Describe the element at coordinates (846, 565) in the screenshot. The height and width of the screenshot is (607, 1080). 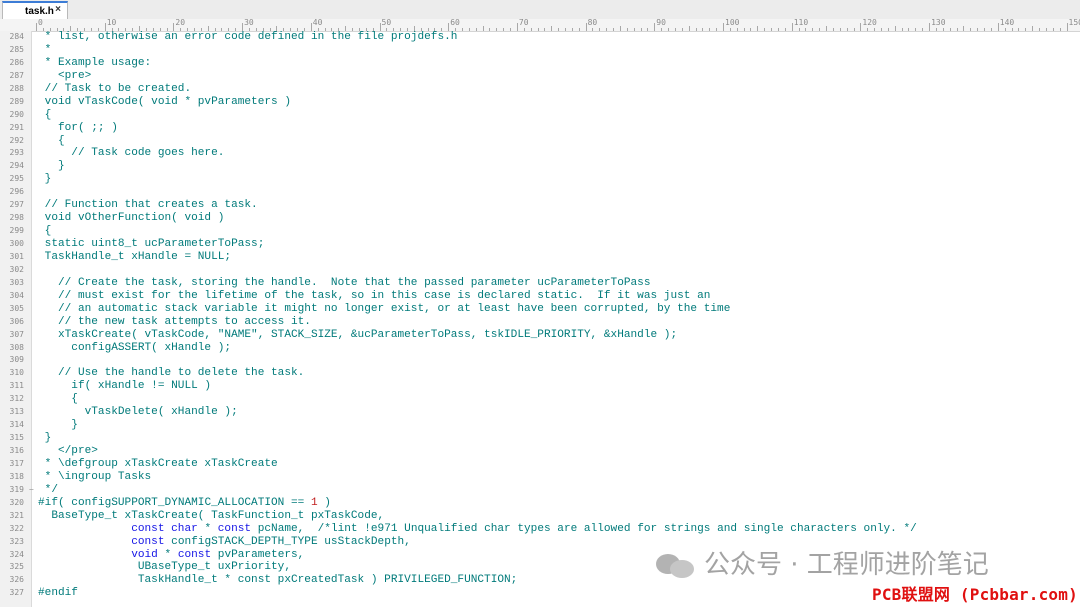
I see `watermark-text: 公众号 · 工程师进阶笔记` at that location.